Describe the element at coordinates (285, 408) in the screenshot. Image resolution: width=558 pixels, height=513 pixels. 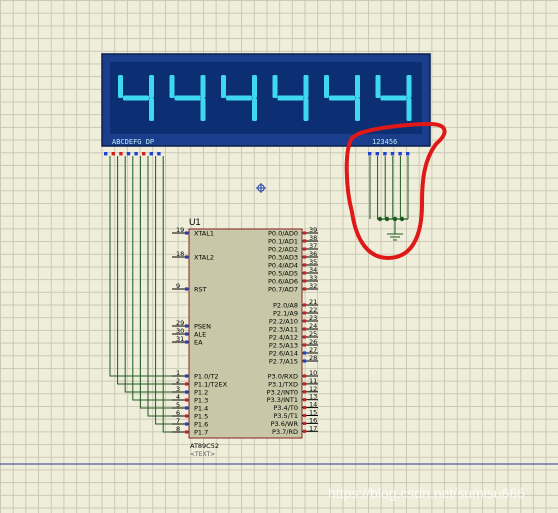
I see `pin-name: P3.4/T0` at that location.